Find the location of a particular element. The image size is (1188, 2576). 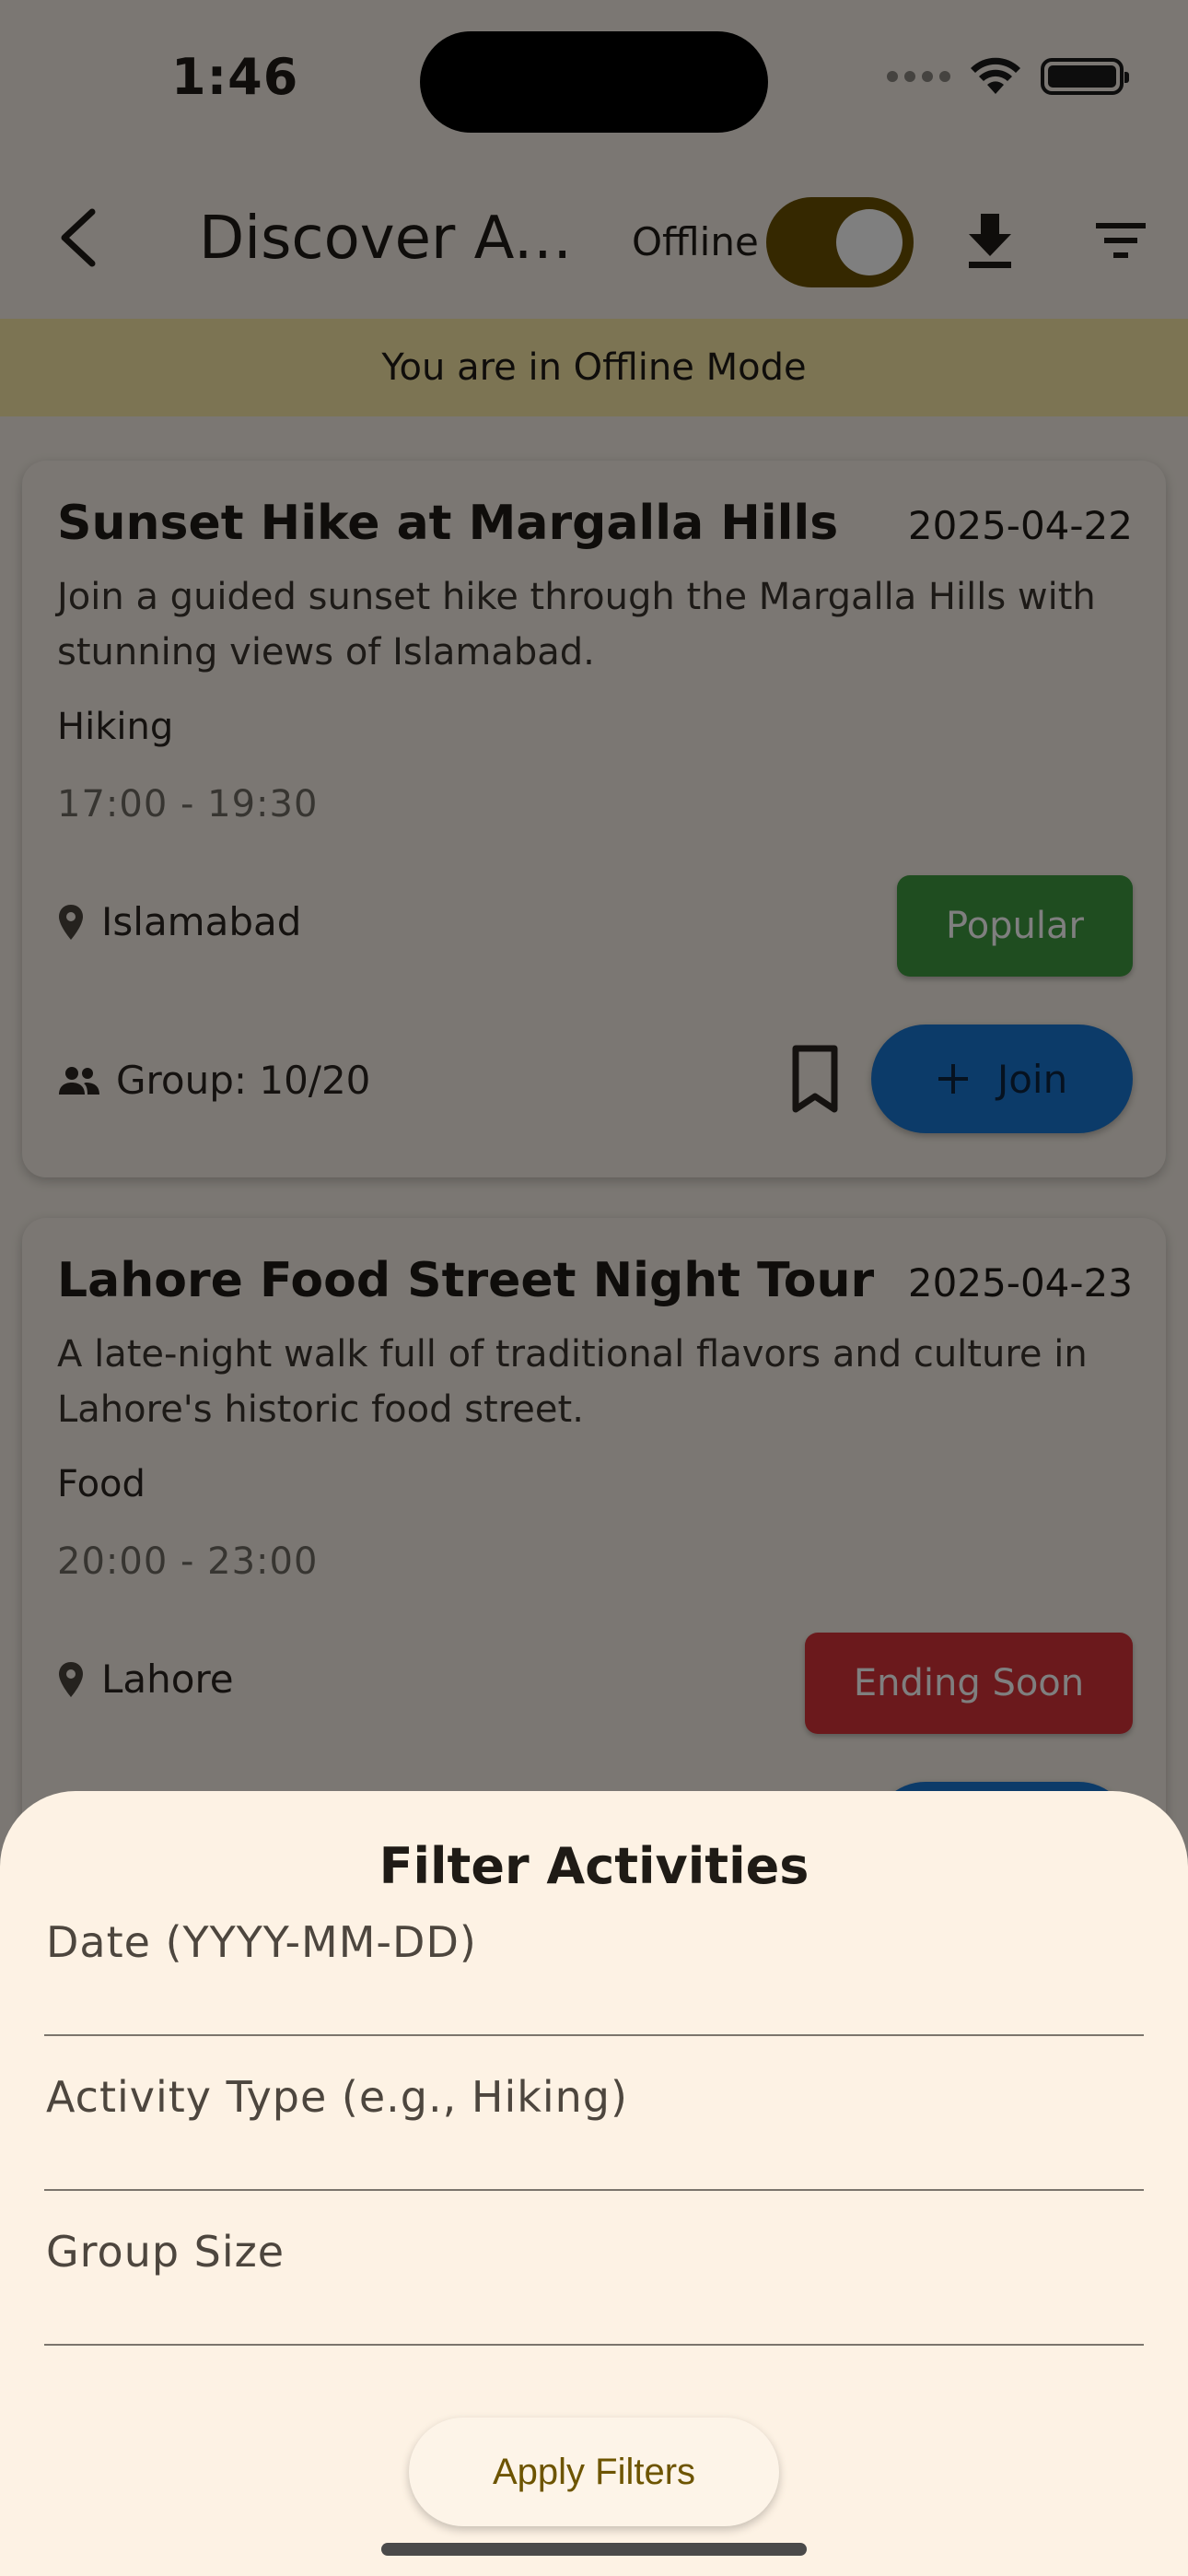

date-field is located at coordinates (594, 1958).